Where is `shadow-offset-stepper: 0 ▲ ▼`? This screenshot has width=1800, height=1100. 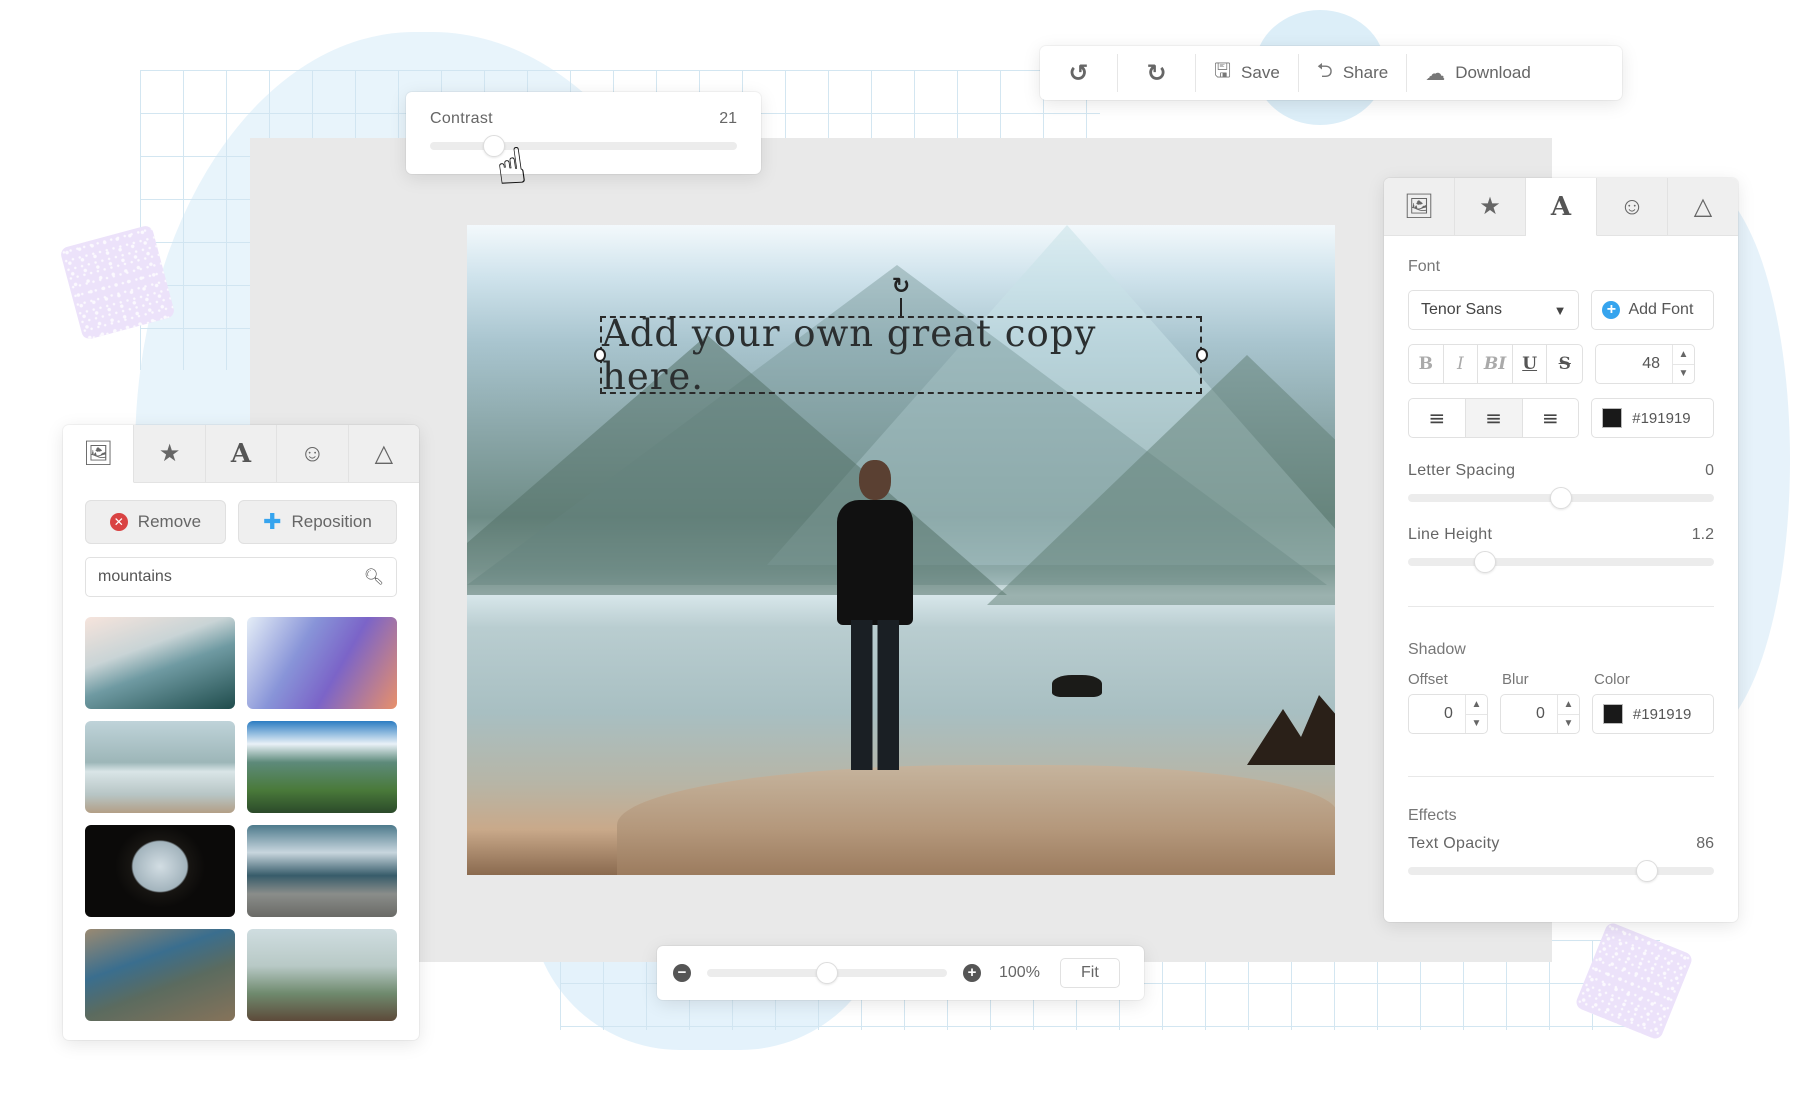 shadow-offset-stepper: 0 ▲ ▼ is located at coordinates (1448, 714).